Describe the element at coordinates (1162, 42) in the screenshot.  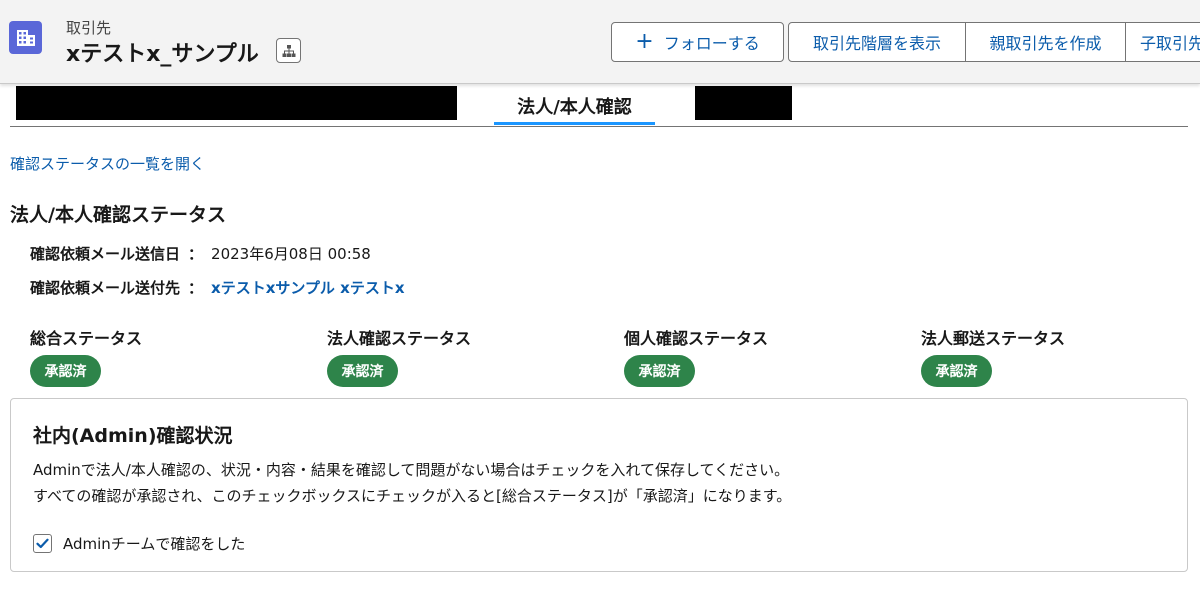
I see `create-child-account-button: 子取引先` at that location.